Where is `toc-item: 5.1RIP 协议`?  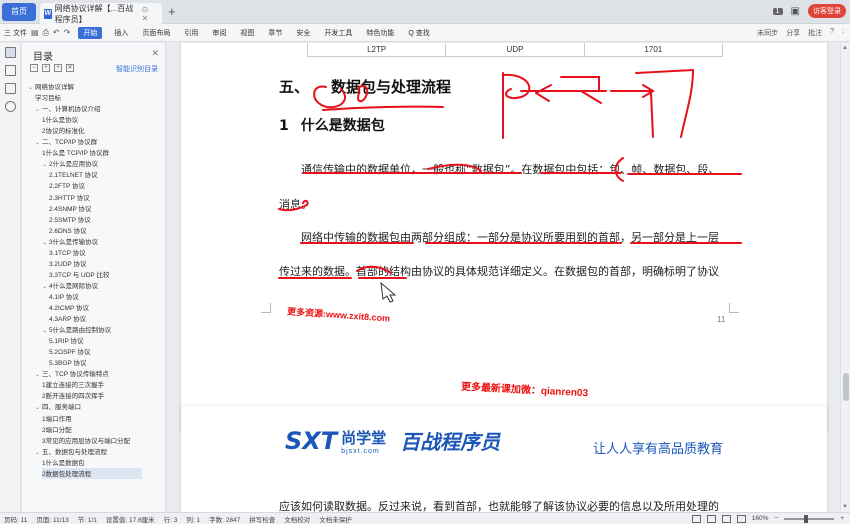 toc-item: 5.1RIP 协议 is located at coordinates (66, 340).